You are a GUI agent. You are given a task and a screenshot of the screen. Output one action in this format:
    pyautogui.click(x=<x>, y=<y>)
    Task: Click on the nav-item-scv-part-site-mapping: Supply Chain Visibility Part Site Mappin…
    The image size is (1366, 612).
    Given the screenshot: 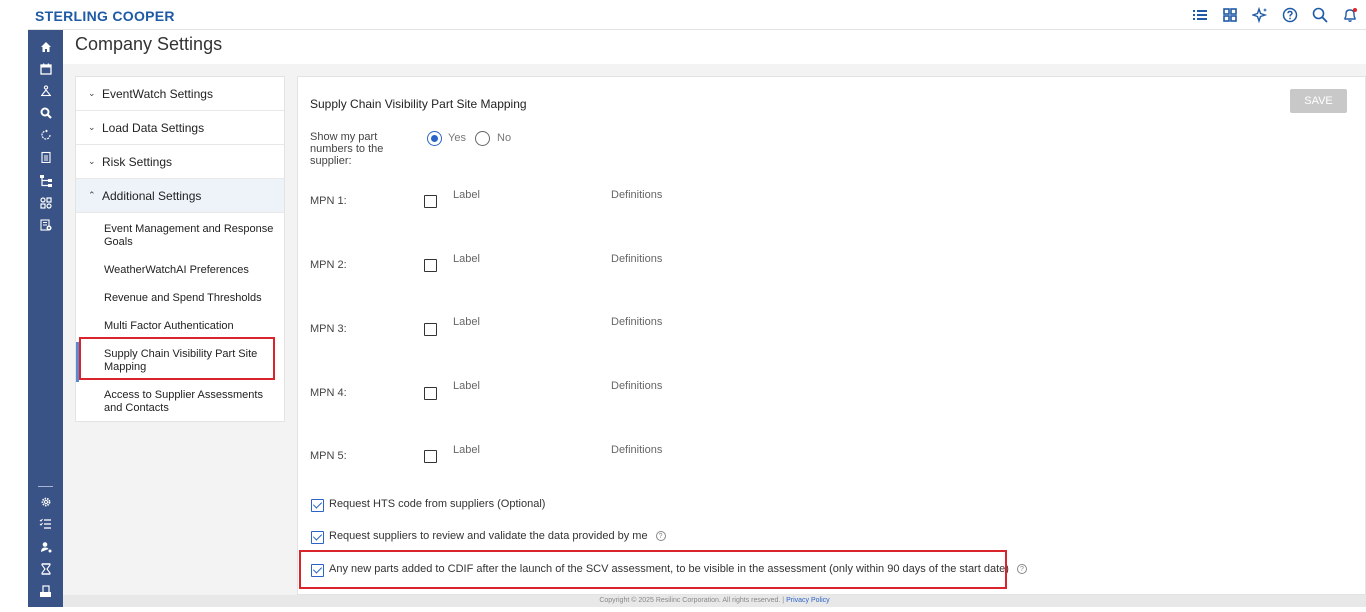 What is the action you would take?
    pyautogui.click(x=176, y=362)
    